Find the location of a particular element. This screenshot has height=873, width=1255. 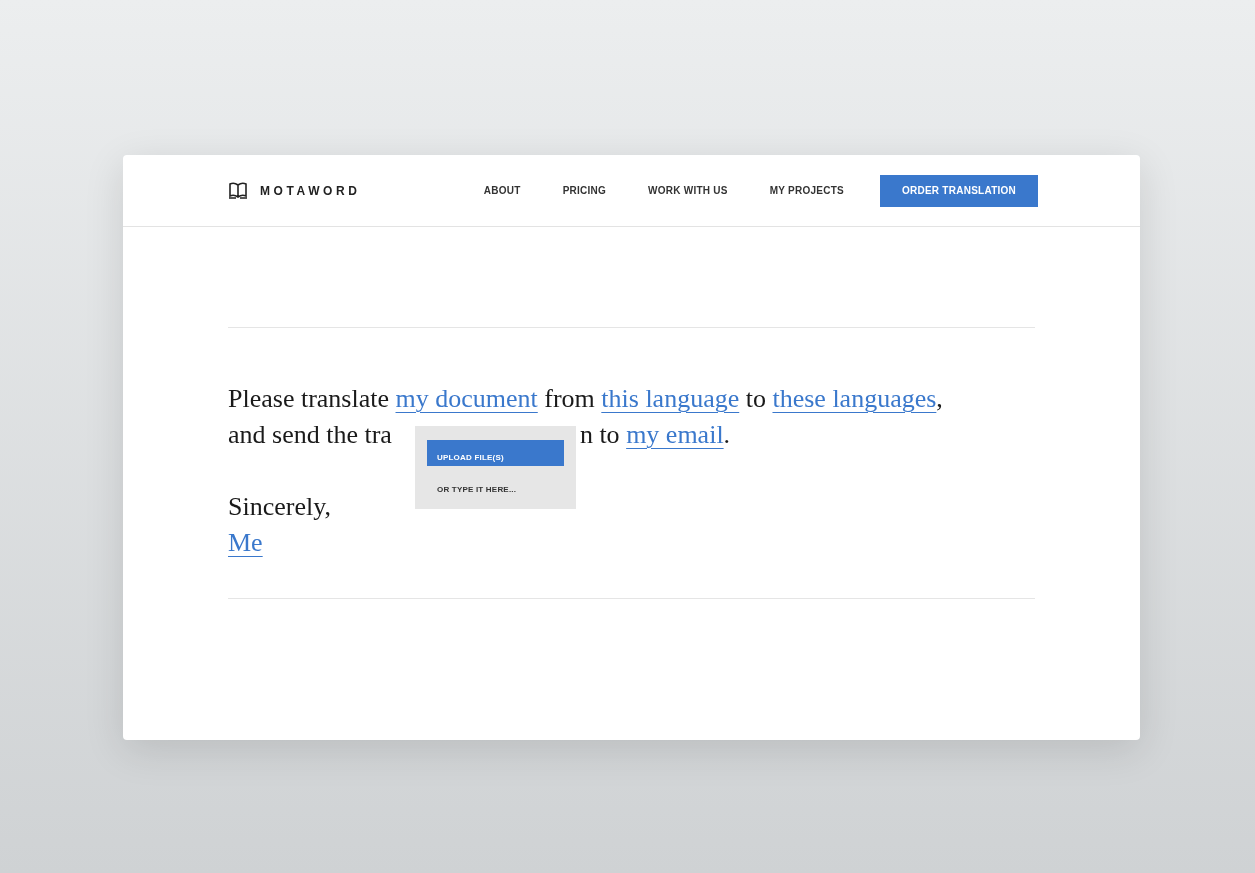

nav-link: PRICING is located at coordinates (584, 190).